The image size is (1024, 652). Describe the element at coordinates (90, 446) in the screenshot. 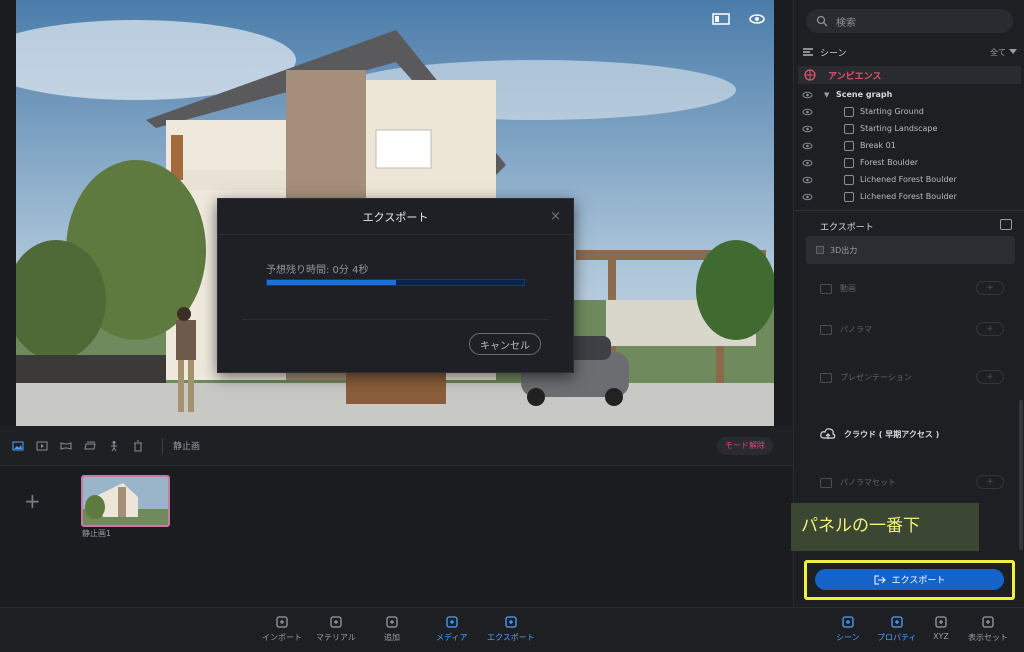

I see `panorama-set-icon` at that location.